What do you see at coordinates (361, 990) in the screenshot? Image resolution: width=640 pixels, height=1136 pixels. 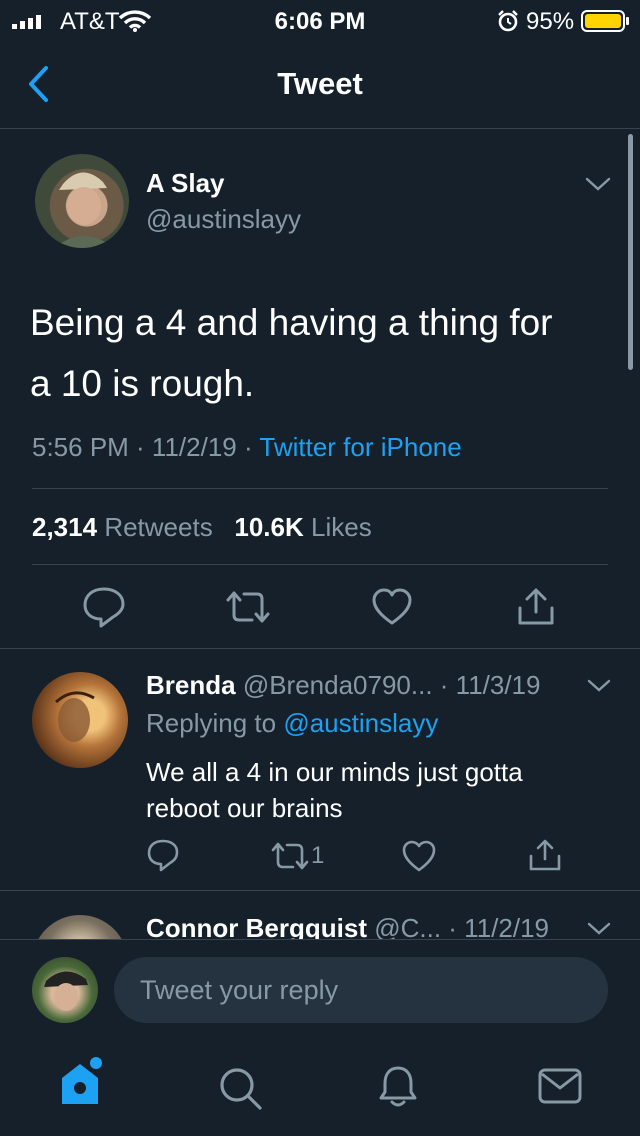 I see `reply-input: Tweet your reply` at bounding box center [361, 990].